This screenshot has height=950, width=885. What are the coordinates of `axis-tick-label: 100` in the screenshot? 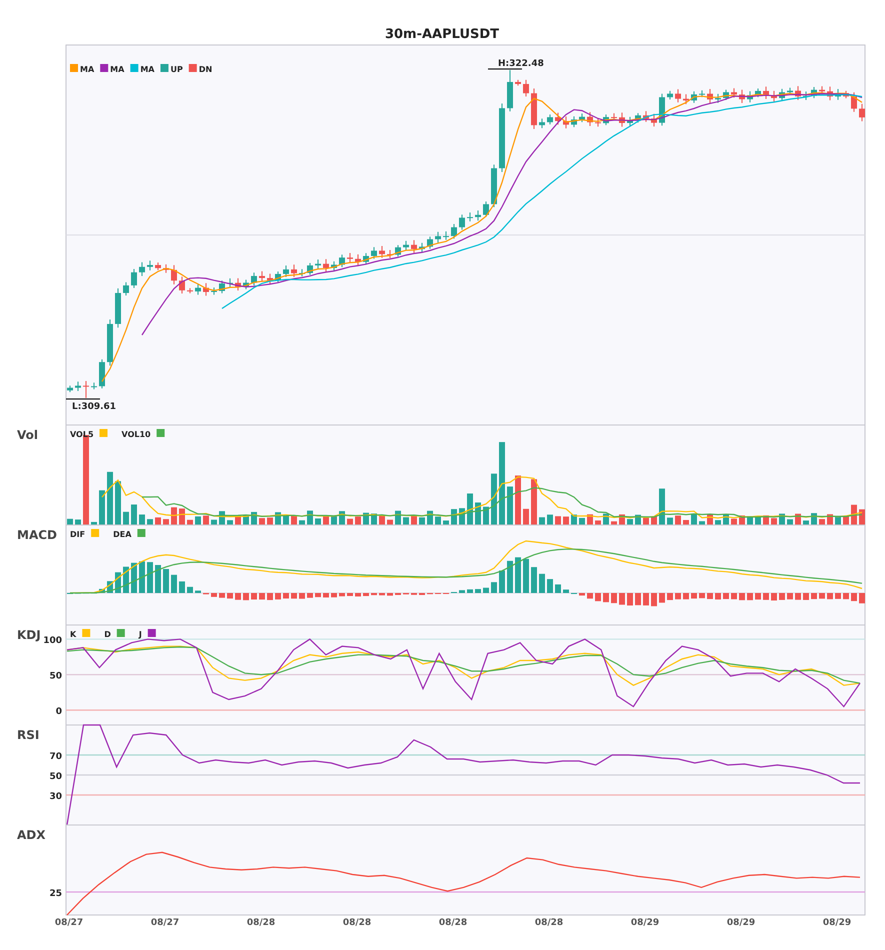 It's located at (52, 641).